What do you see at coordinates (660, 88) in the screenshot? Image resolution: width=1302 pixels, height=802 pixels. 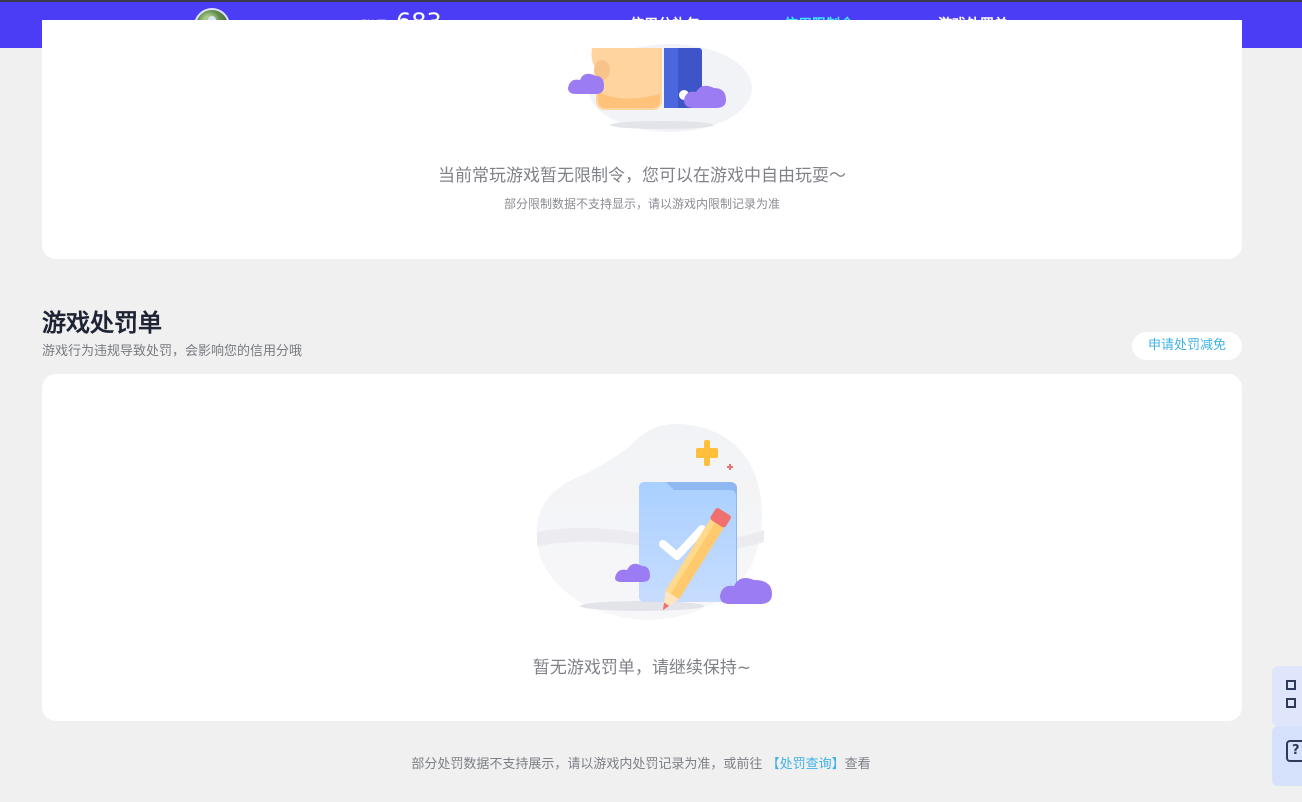 I see `restriction-empty-illustration` at bounding box center [660, 88].